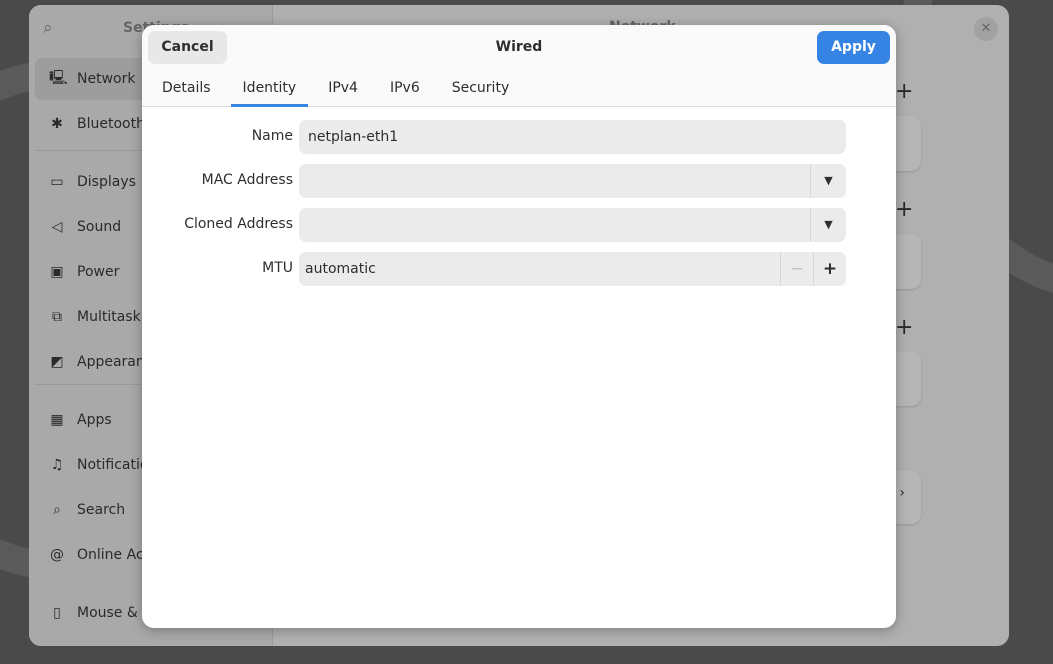 The image size is (1053, 664). Describe the element at coordinates (829, 269) in the screenshot. I see `increment-button: +` at that location.